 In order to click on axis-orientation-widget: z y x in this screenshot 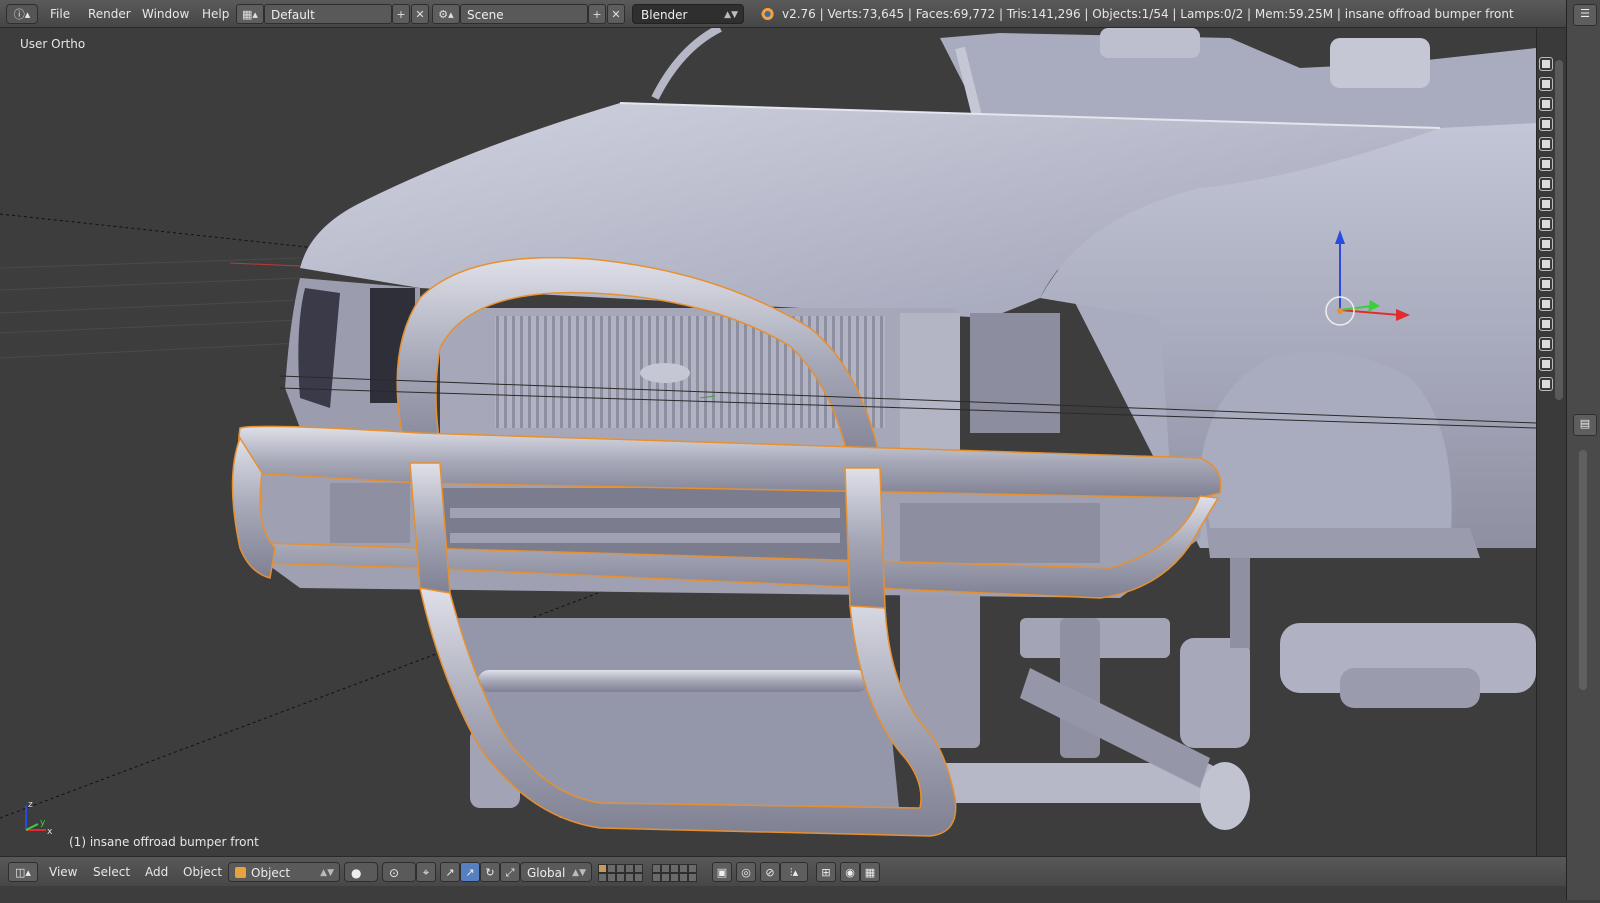, I will do `click(39, 818)`.